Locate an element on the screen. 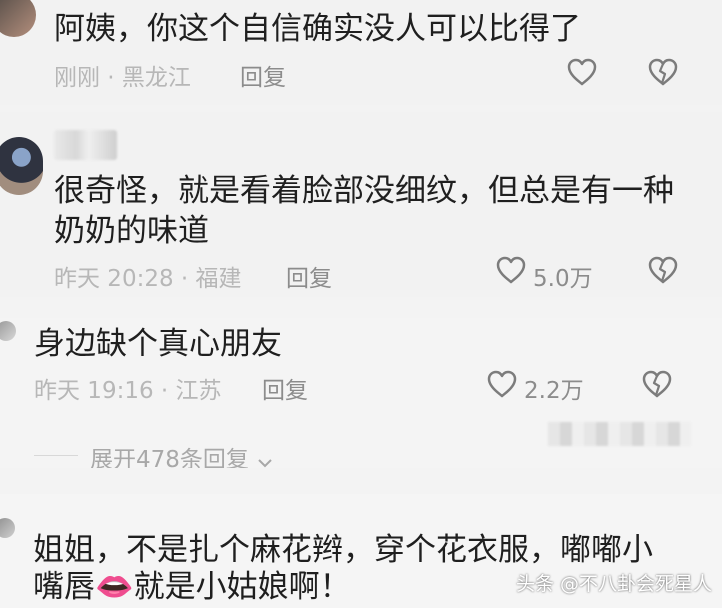 The width and height of the screenshot is (722, 608). comment-meta: 刚刚 · 黑龙江 is located at coordinates (122, 78).